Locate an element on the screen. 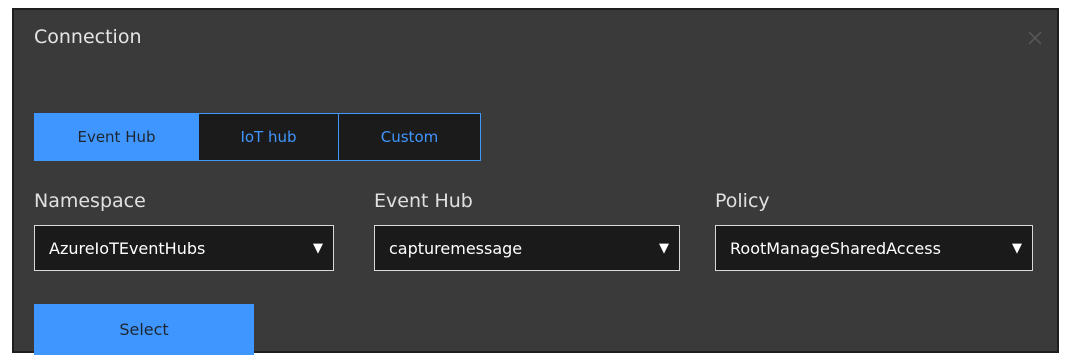  namespace-label: Namespace is located at coordinates (90, 201).